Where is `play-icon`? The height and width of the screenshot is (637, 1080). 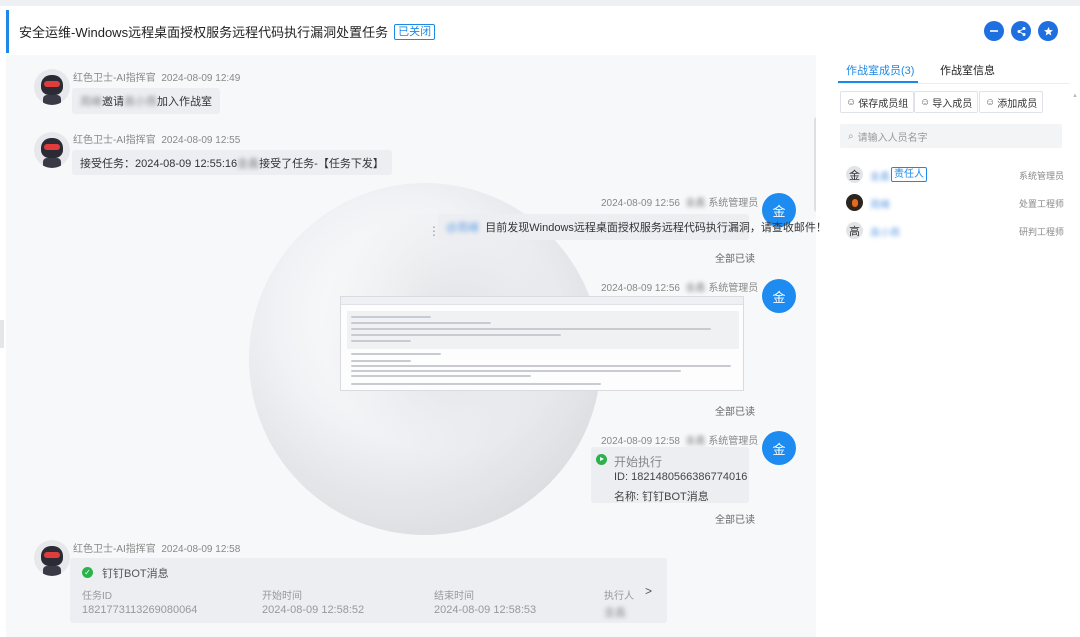 play-icon is located at coordinates (601, 459).